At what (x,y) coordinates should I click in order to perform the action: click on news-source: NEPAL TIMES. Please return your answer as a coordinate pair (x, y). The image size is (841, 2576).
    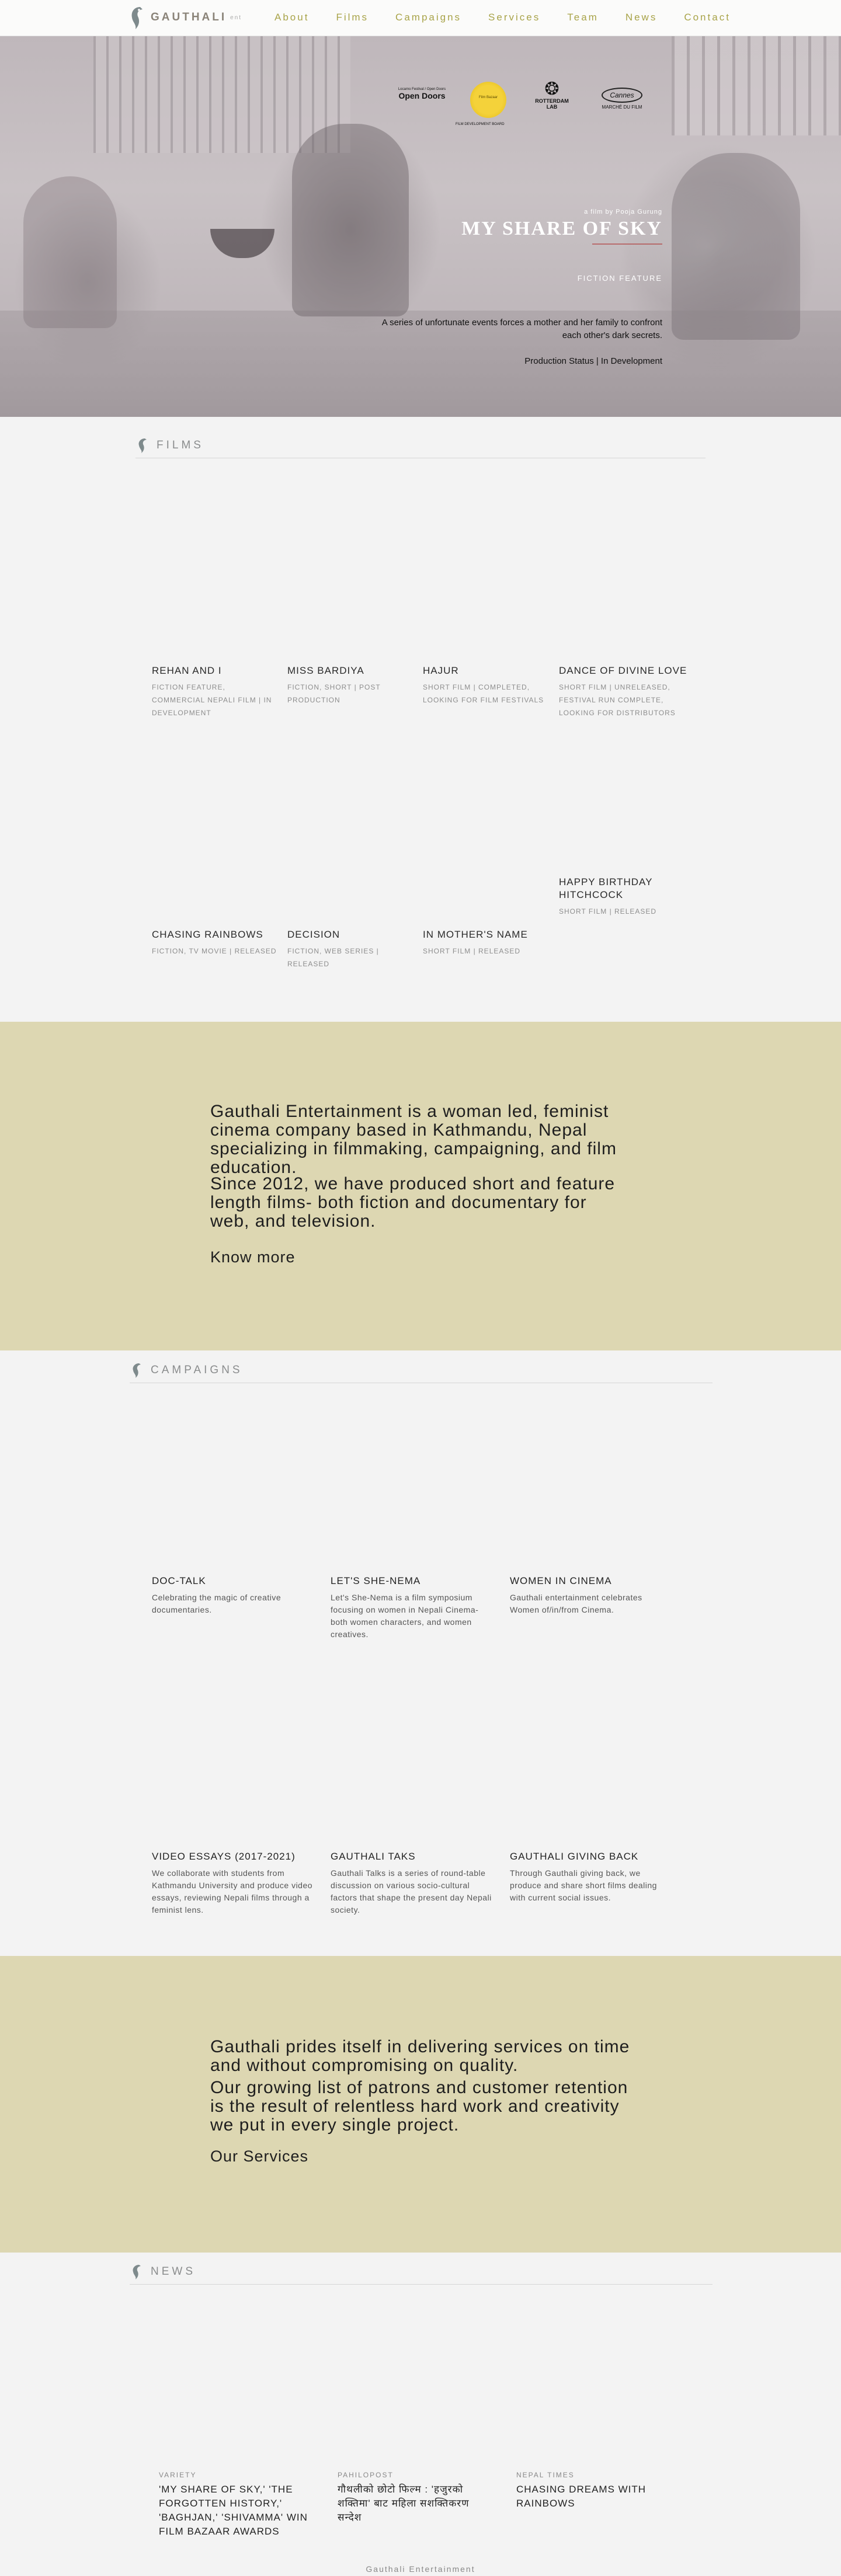
    Looking at the image, I should click on (545, 2475).